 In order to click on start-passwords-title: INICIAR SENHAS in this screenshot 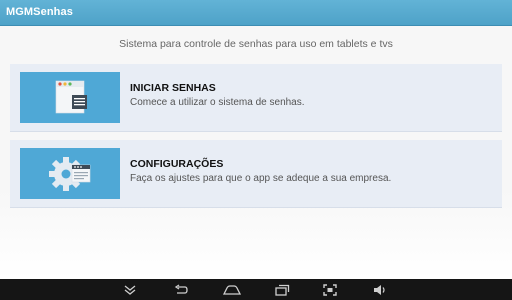, I will do `click(173, 88)`.